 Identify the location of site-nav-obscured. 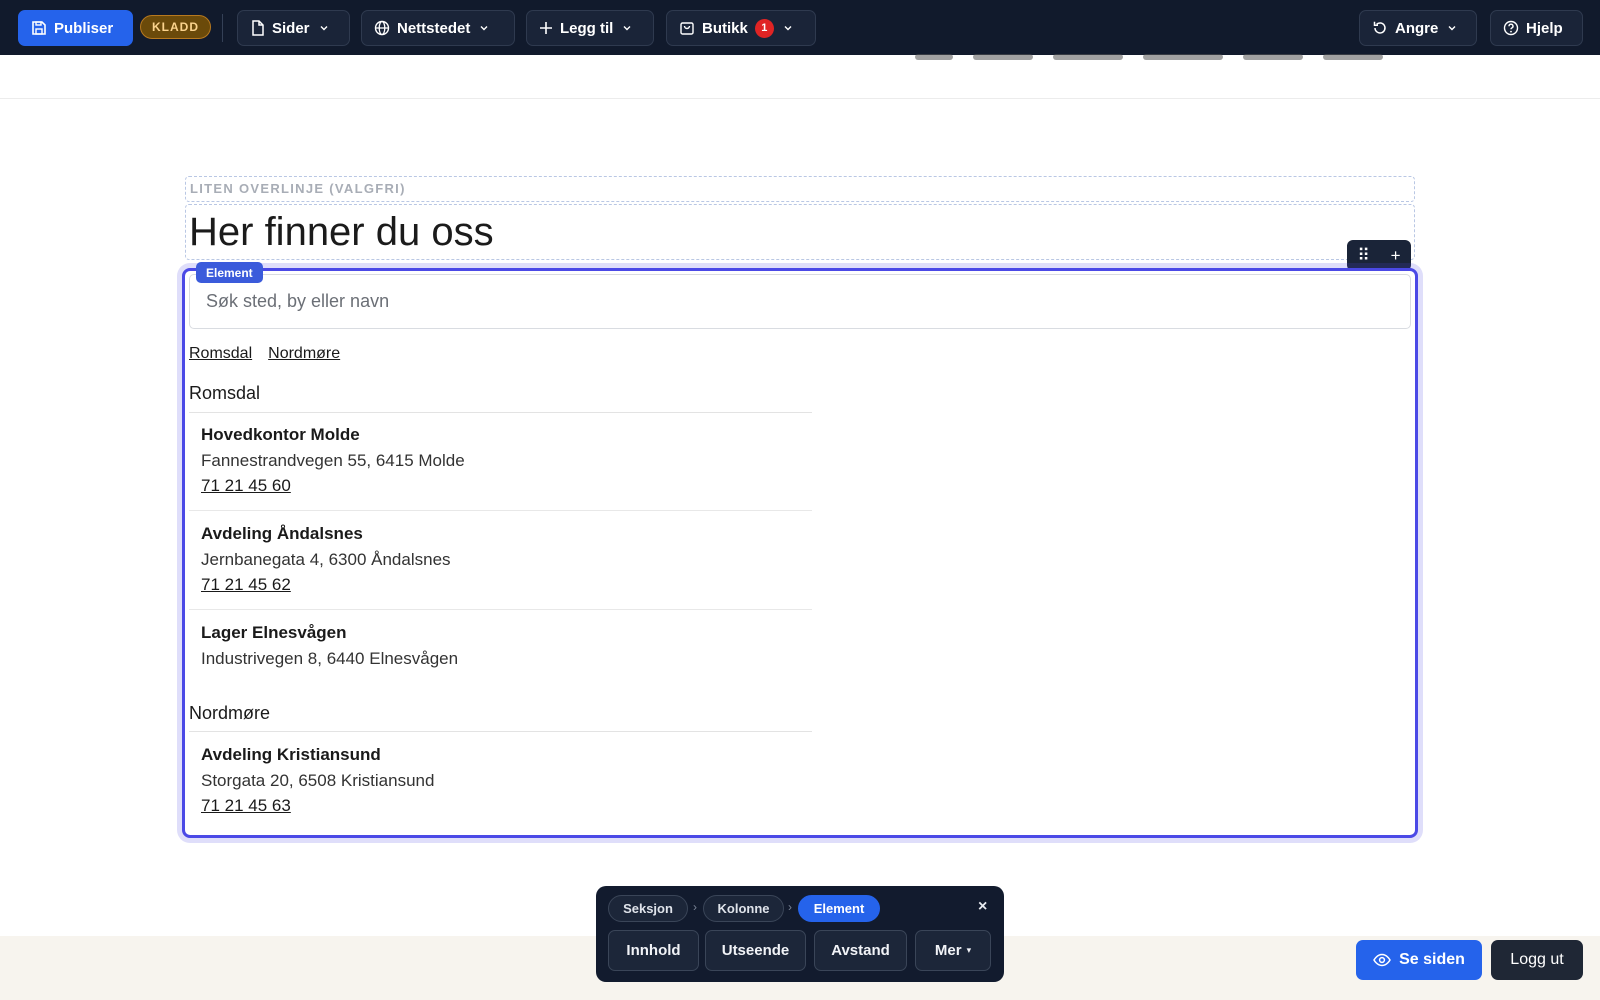
(1160, 54).